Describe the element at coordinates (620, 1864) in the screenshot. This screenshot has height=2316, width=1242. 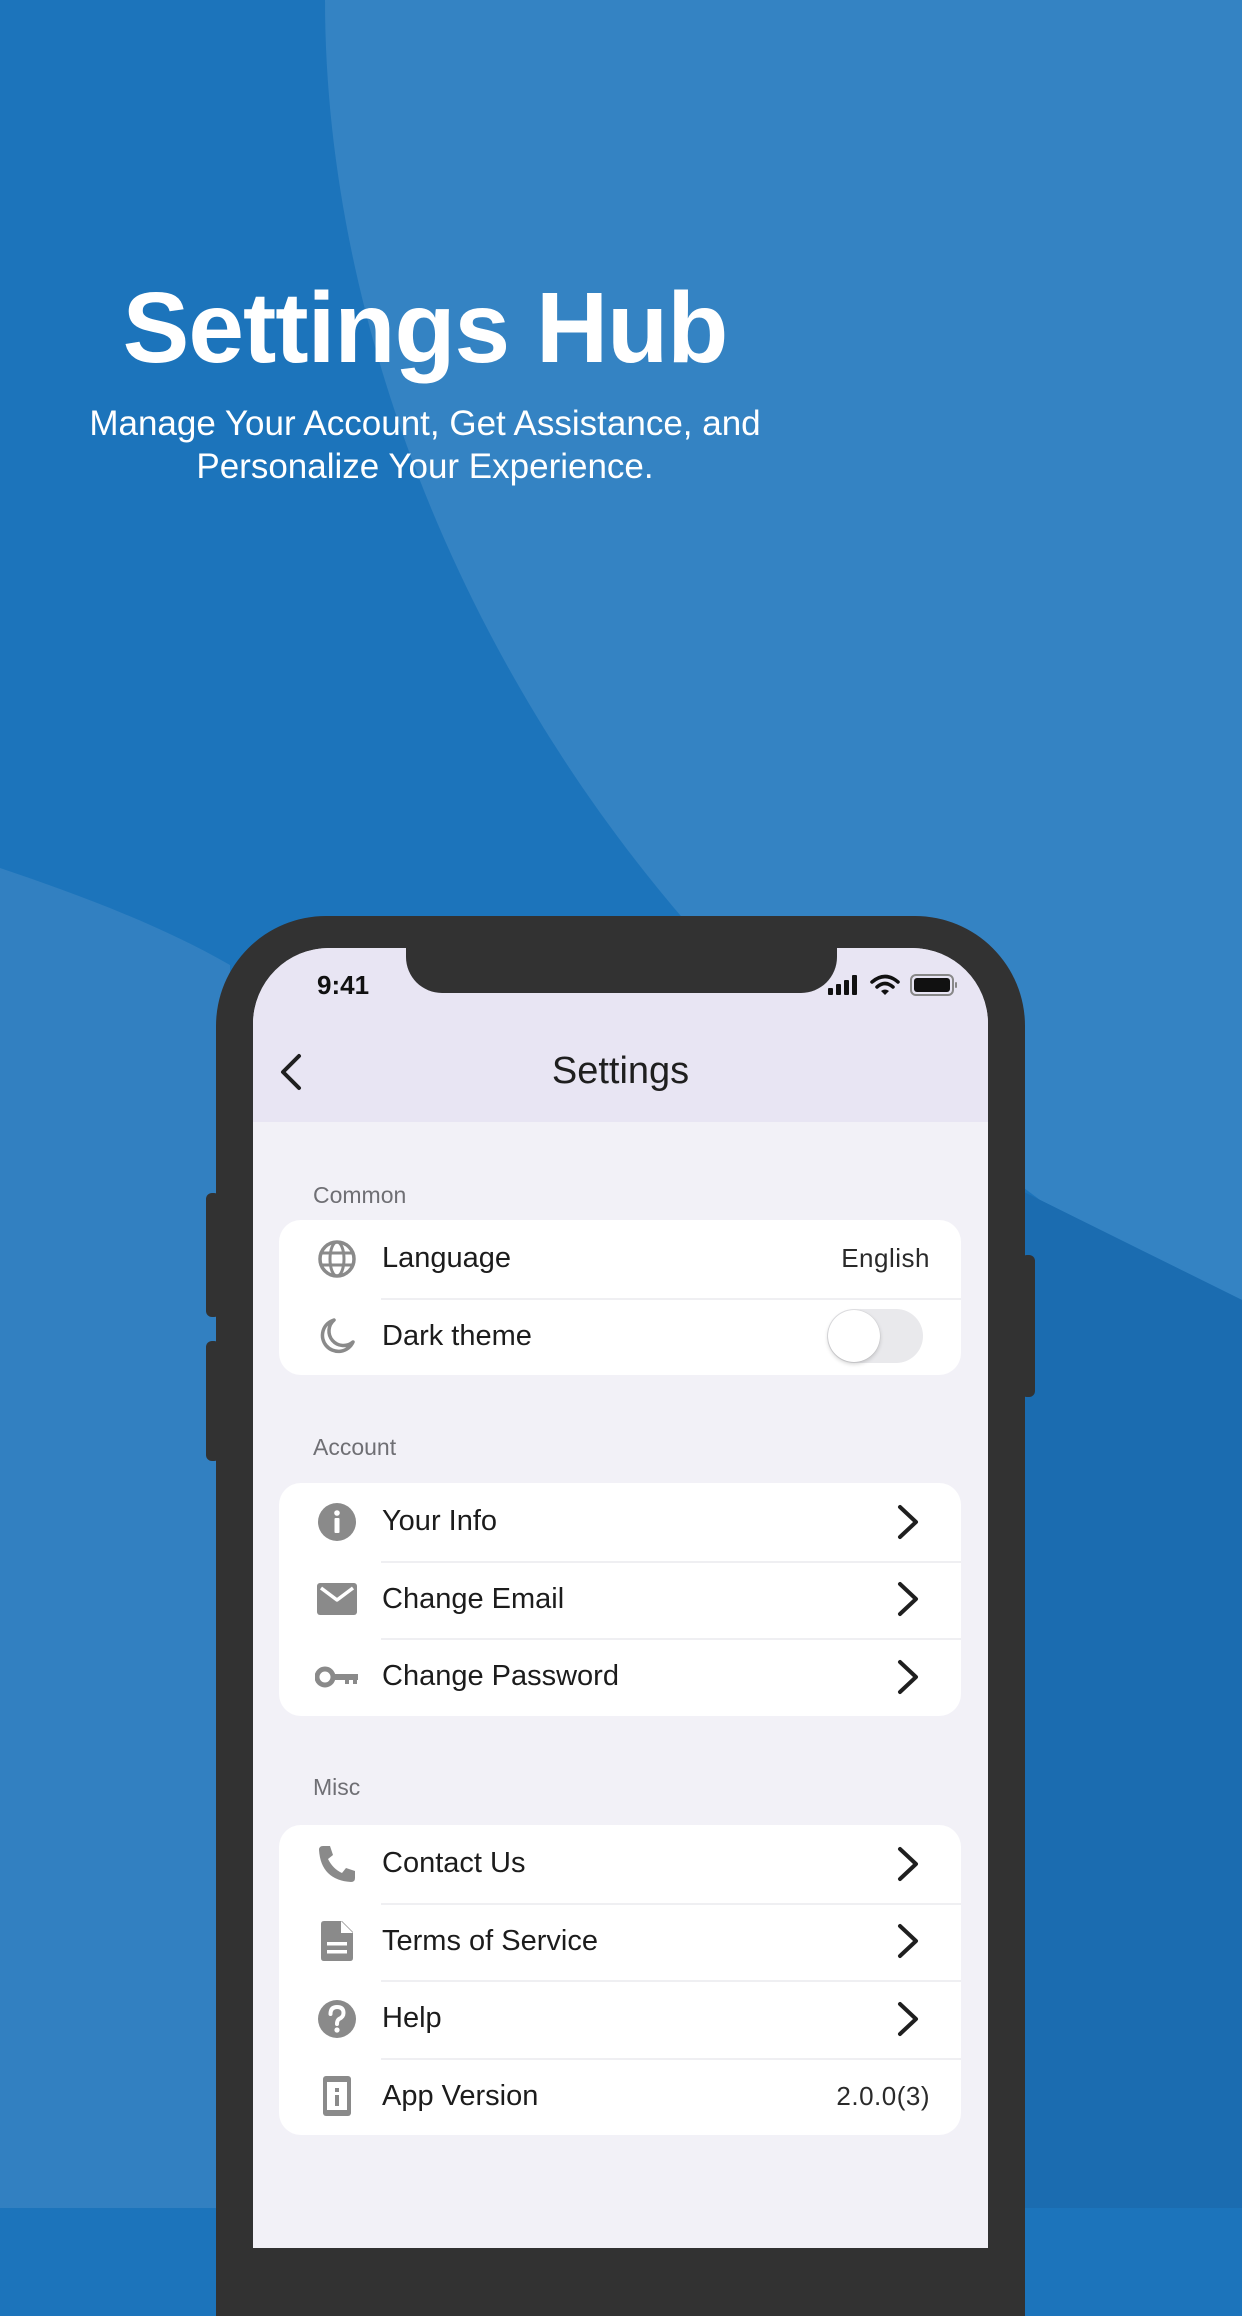
I see `row-contact-us: Contact Us` at that location.